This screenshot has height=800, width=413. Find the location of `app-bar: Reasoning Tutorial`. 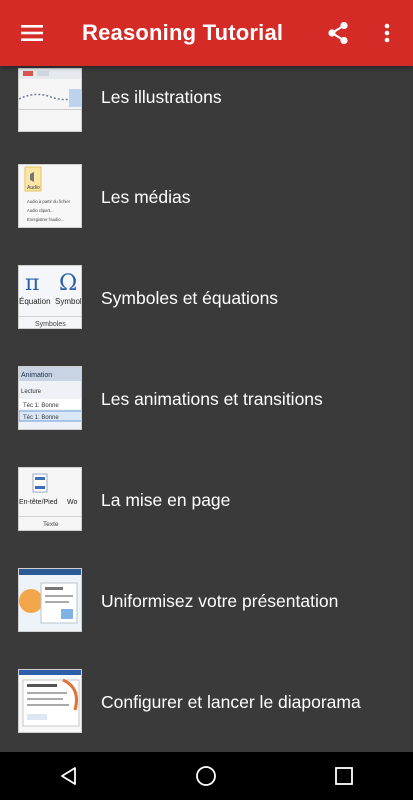

app-bar: Reasoning Tutorial is located at coordinates (206, 33).